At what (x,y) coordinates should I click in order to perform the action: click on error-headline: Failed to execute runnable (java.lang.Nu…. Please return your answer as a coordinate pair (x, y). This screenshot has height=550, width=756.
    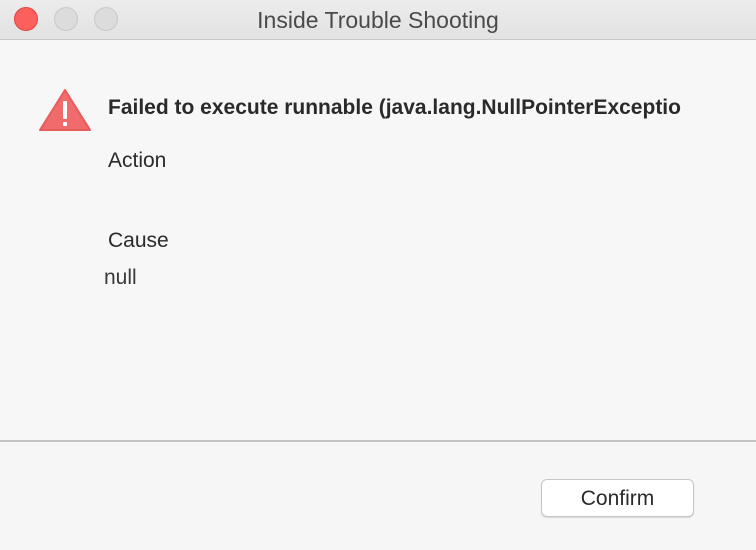
    Looking at the image, I should click on (394, 107).